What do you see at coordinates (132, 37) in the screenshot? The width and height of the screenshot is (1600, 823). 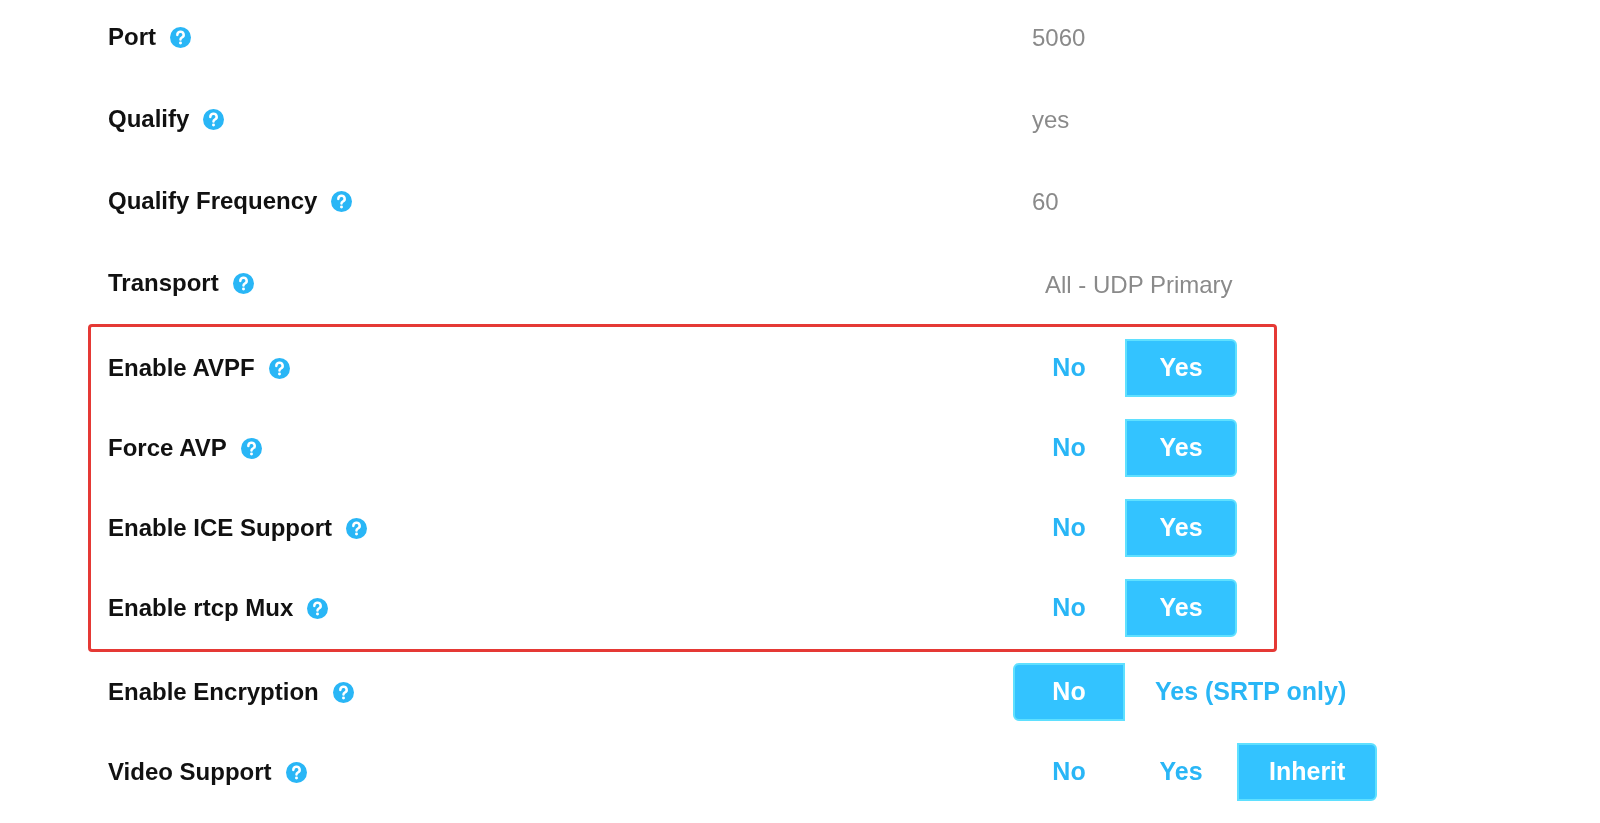 I see `setting-label: Port` at bounding box center [132, 37].